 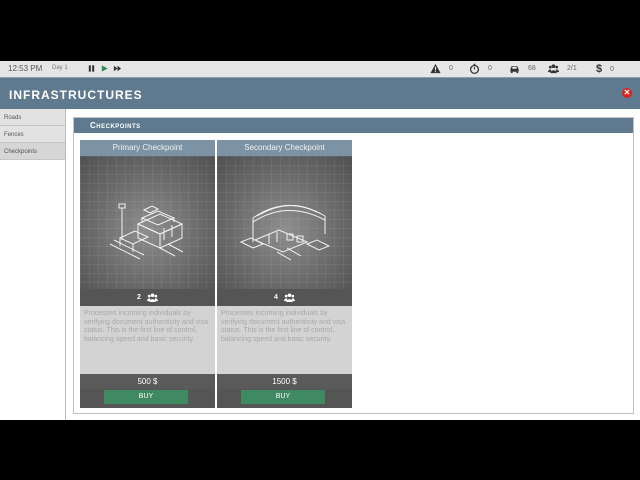 What do you see at coordinates (474, 68) in the screenshot?
I see `stopwatch-icon` at bounding box center [474, 68].